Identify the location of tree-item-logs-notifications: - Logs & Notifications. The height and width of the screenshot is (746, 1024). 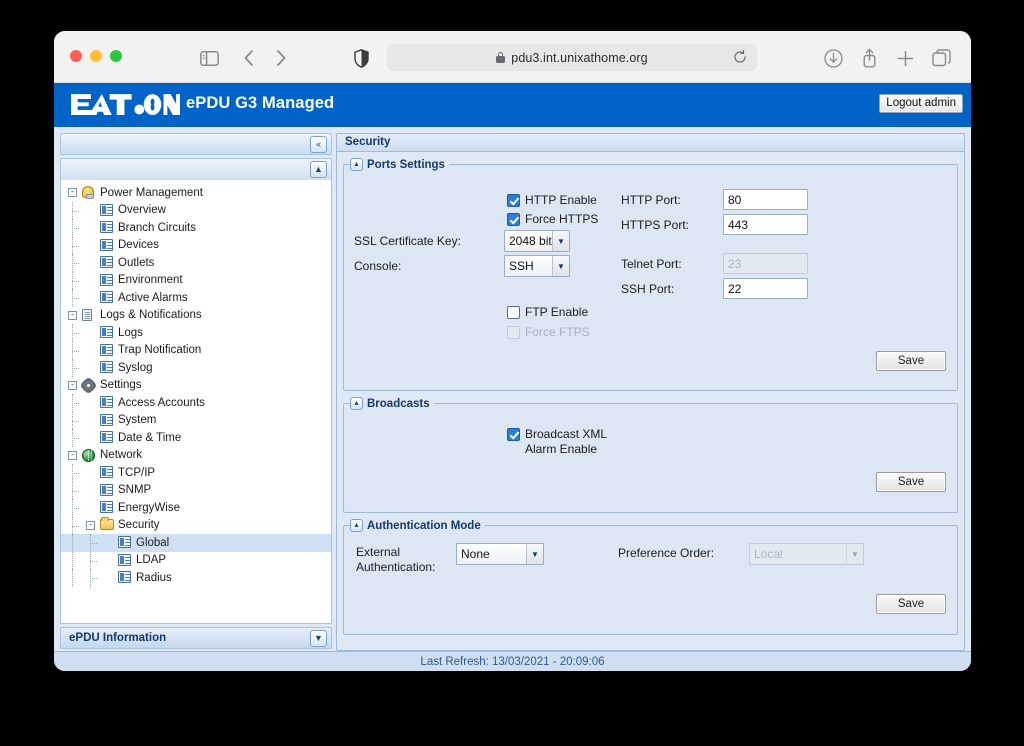
(196, 316).